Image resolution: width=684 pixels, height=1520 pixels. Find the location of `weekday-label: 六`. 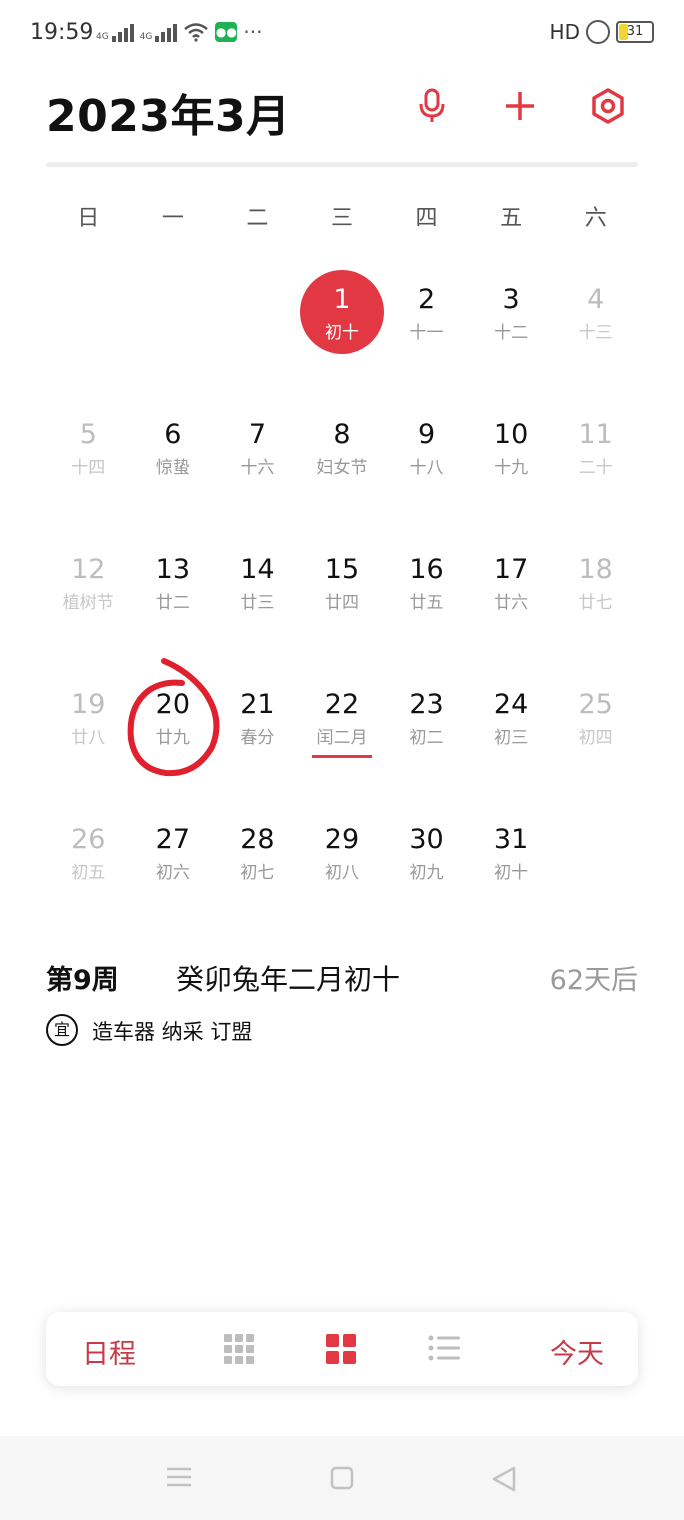

weekday-label: 六 is located at coordinates (595, 218).